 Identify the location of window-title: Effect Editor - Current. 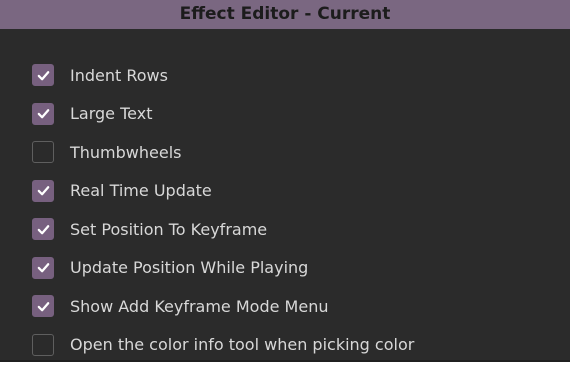
(285, 14).